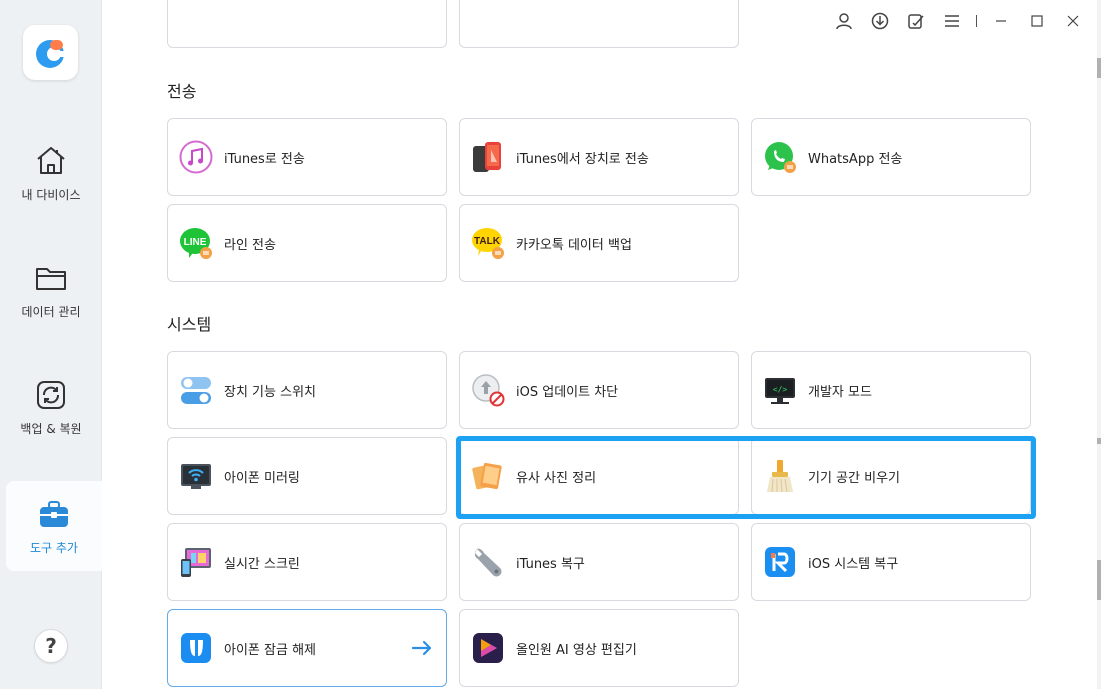 This screenshot has height=689, width=1101. I want to click on window-controls, so click(958, 21).